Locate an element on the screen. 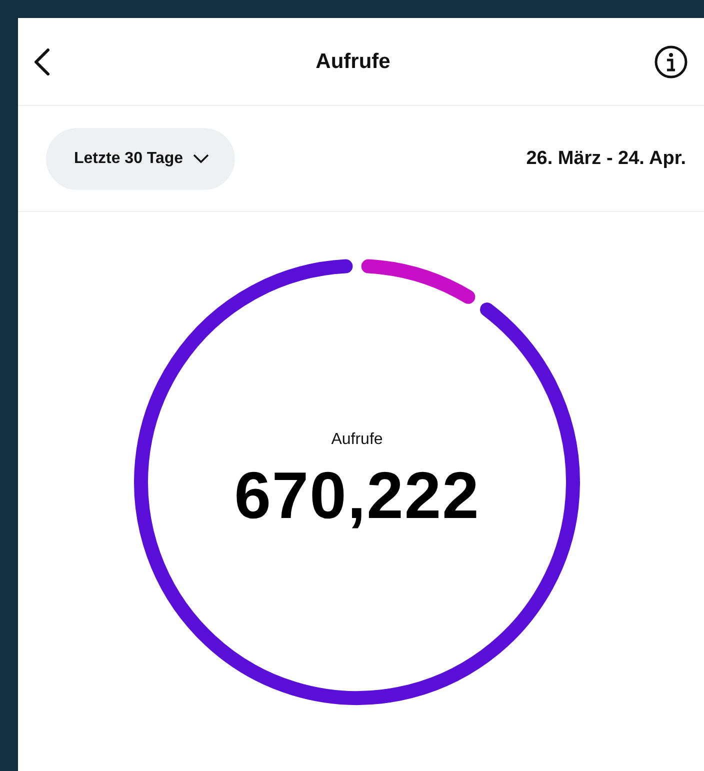  back-icon is located at coordinates (42, 61).